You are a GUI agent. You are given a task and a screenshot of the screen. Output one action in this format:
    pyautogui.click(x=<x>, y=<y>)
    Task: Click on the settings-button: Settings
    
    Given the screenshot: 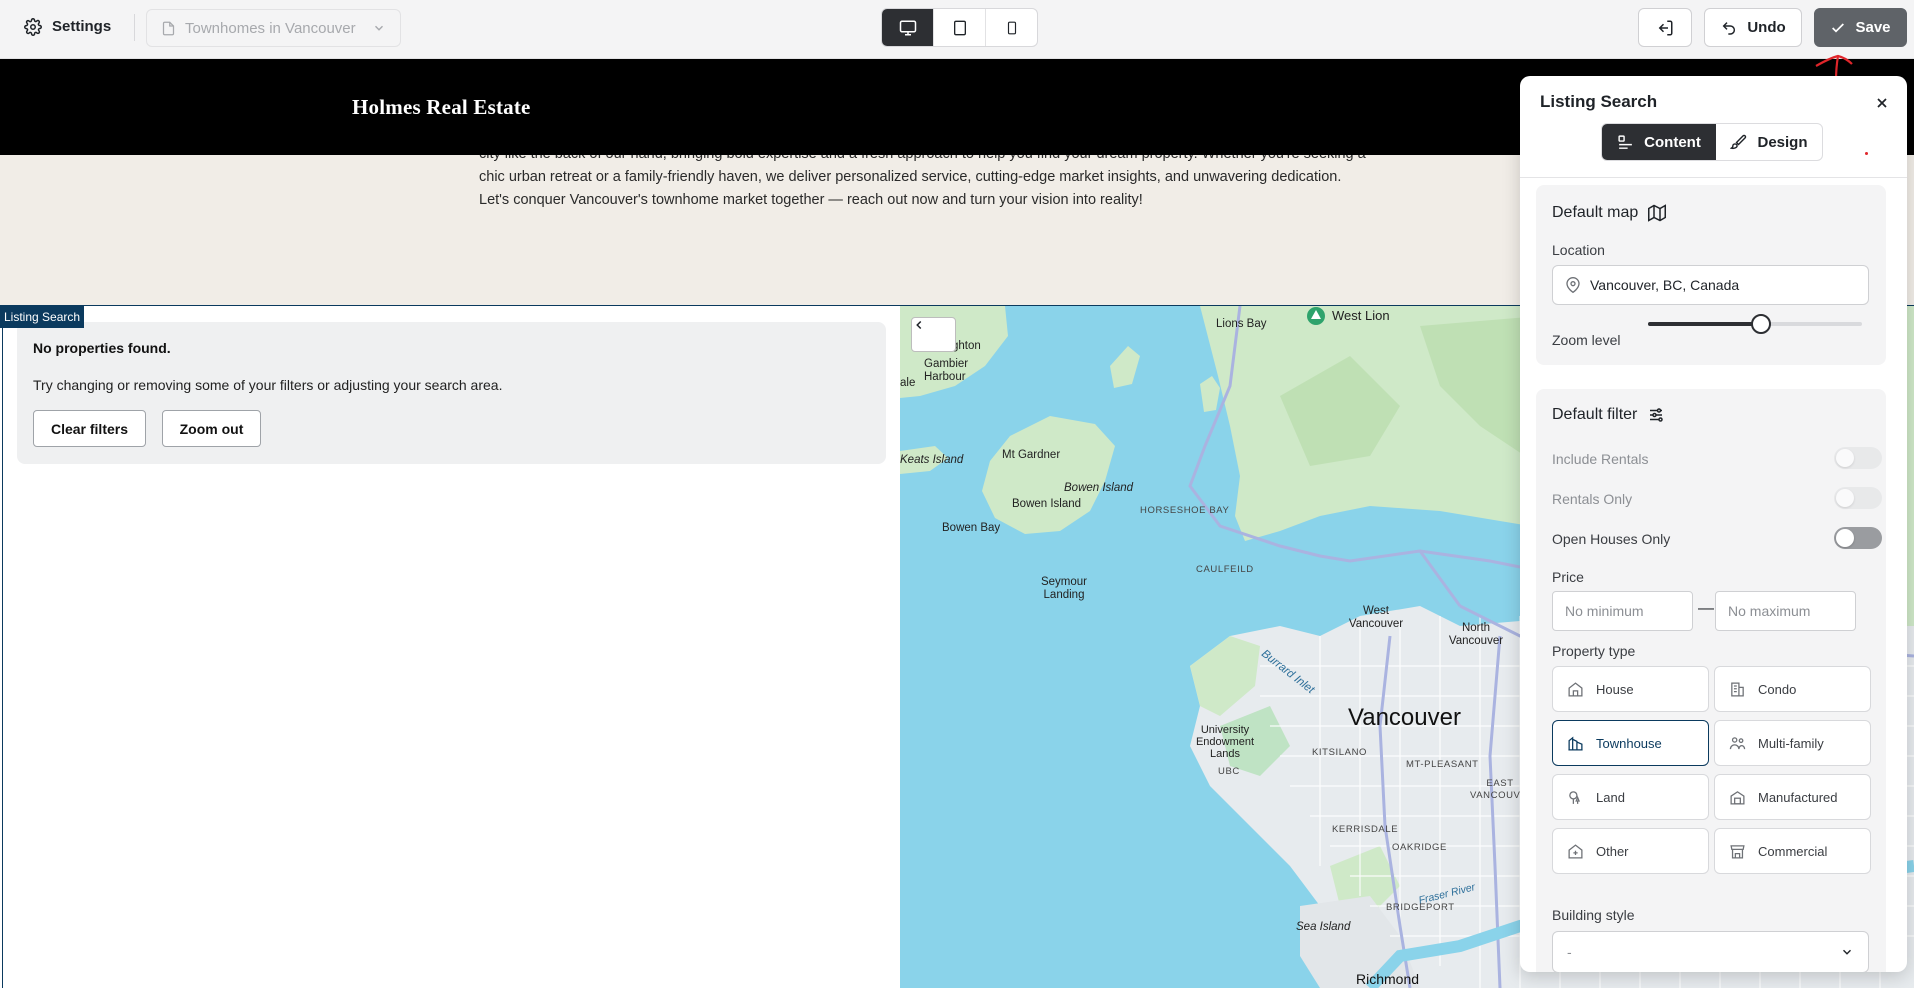 What is the action you would take?
    pyautogui.click(x=67, y=26)
    